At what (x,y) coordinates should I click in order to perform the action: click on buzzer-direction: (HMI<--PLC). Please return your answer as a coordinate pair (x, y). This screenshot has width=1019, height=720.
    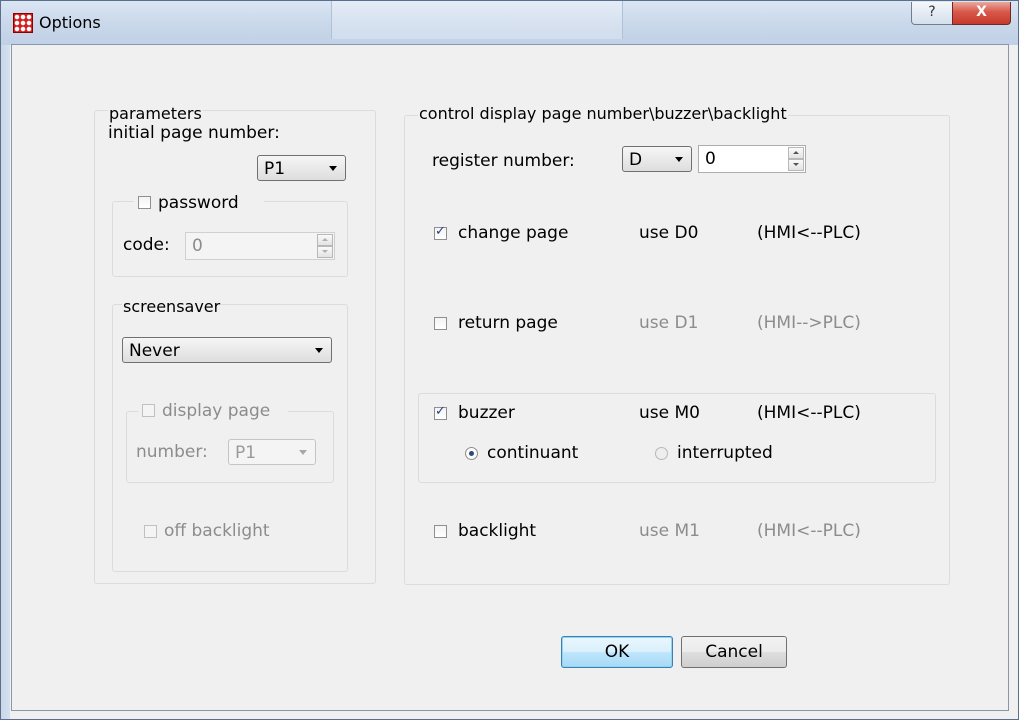
    Looking at the image, I should click on (809, 413).